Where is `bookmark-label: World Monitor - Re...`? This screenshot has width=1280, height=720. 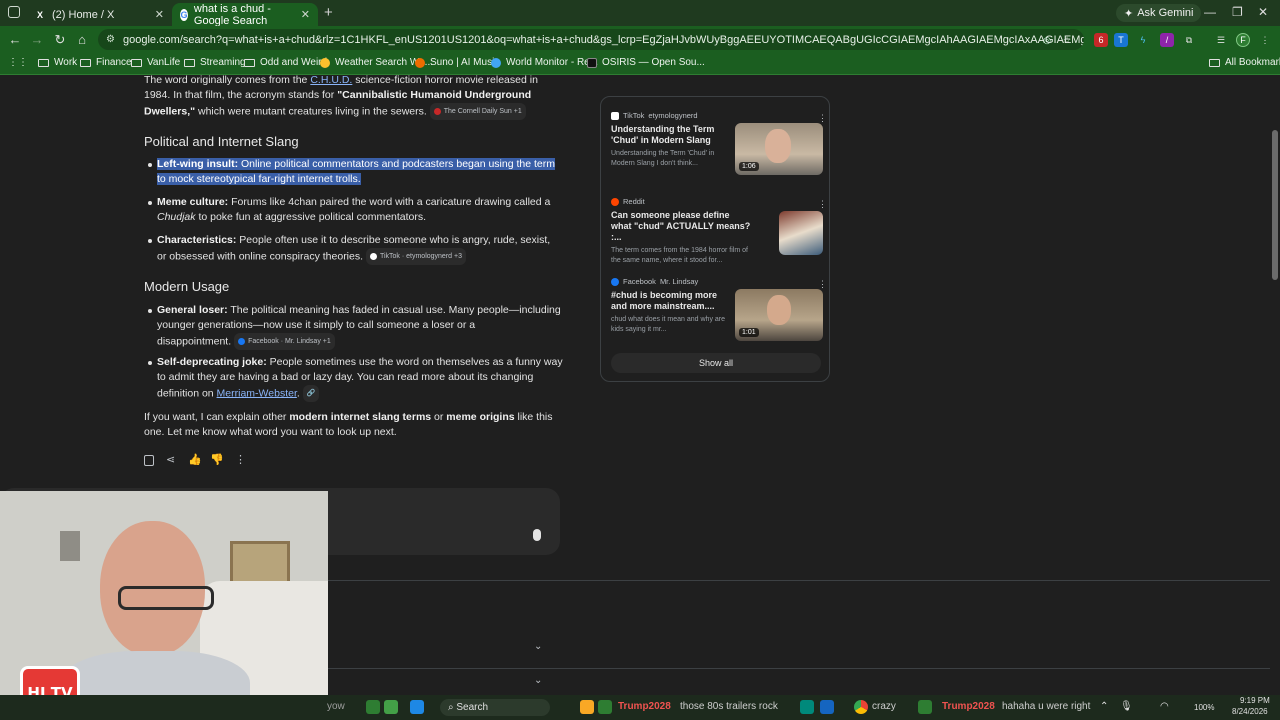 bookmark-label: World Monitor - Re... is located at coordinates (552, 62).